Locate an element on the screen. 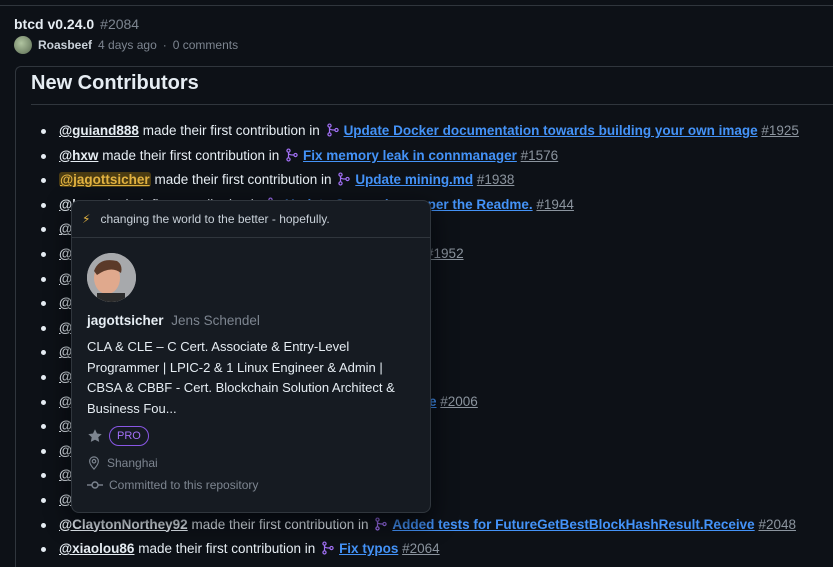 Image resolution: width=833 pixels, height=567 pixels. pr-number-link: #2064 is located at coordinates (421, 548).